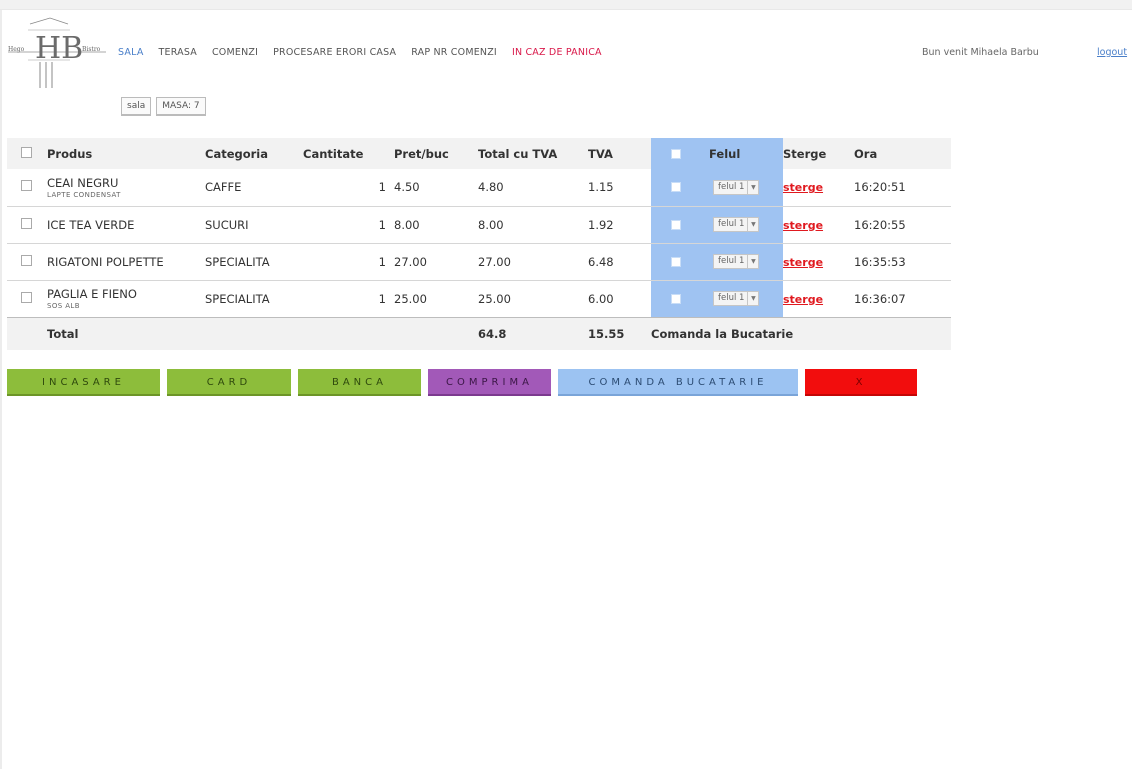 This screenshot has height=769, width=1132. Describe the element at coordinates (83, 382) in the screenshot. I see `incasare-button: INCASARE` at that location.